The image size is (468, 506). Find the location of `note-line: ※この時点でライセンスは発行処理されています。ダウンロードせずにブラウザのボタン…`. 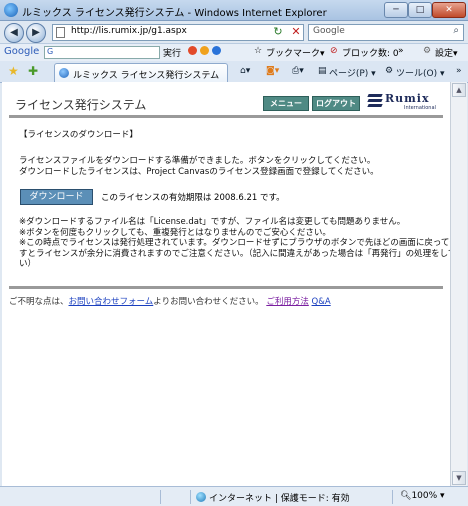

note-line: ※この時点でライセンスは発行処理されています。ダウンロードせずにブラウザのボタン… is located at coordinates (234, 243).